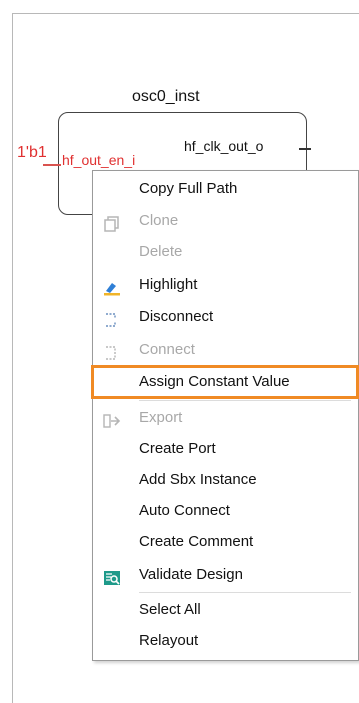  I want to click on menu-item-clone: Clone, so click(224, 221).